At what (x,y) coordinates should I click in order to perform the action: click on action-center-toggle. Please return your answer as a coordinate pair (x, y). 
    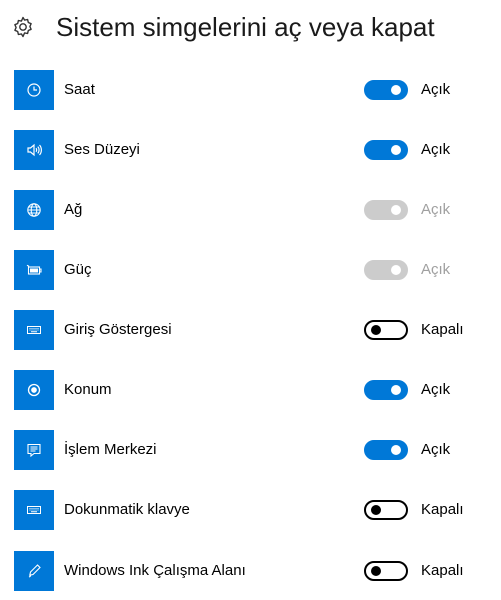
    Looking at the image, I should click on (386, 450).